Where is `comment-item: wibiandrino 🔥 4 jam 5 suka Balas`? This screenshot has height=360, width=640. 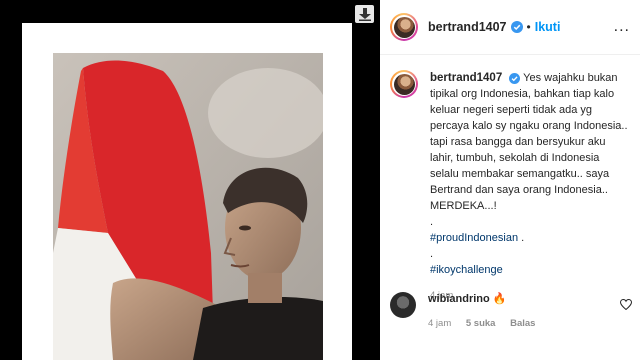
comment-item: wibiandrino 🔥 4 jam 5 suka Balas is located at coordinates (512, 310).